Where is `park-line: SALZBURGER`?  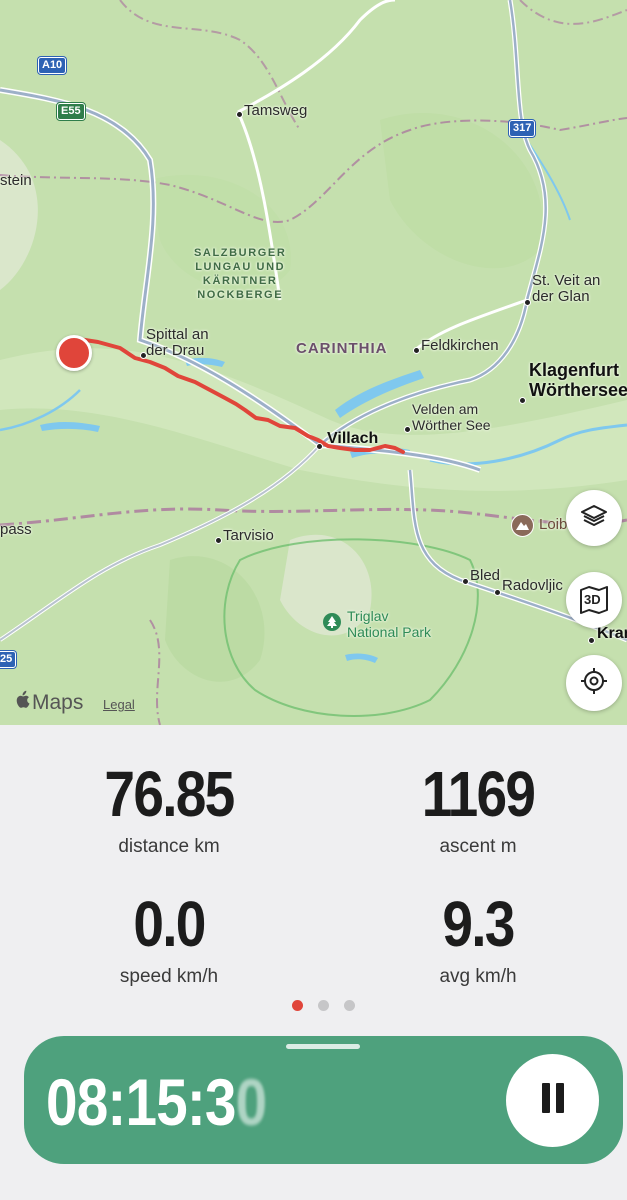 park-line: SALZBURGER is located at coordinates (240, 253).